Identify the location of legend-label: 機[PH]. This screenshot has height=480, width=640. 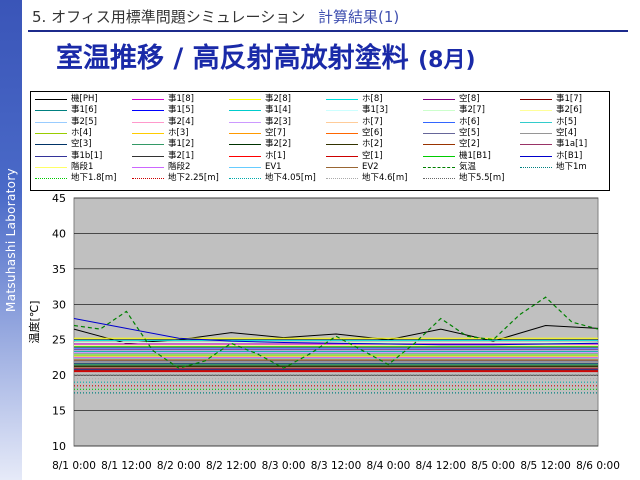
(84, 99).